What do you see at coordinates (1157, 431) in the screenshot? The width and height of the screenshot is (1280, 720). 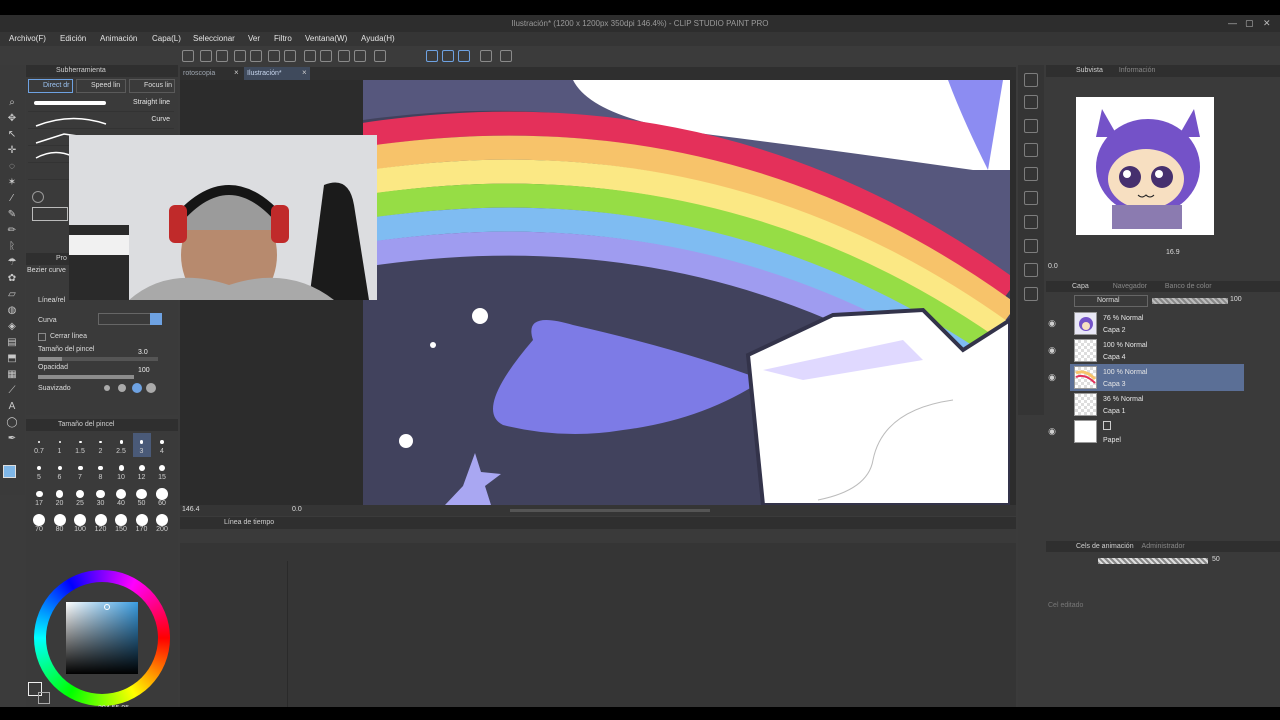 I see `layer-row-papel: Papel` at bounding box center [1157, 431].